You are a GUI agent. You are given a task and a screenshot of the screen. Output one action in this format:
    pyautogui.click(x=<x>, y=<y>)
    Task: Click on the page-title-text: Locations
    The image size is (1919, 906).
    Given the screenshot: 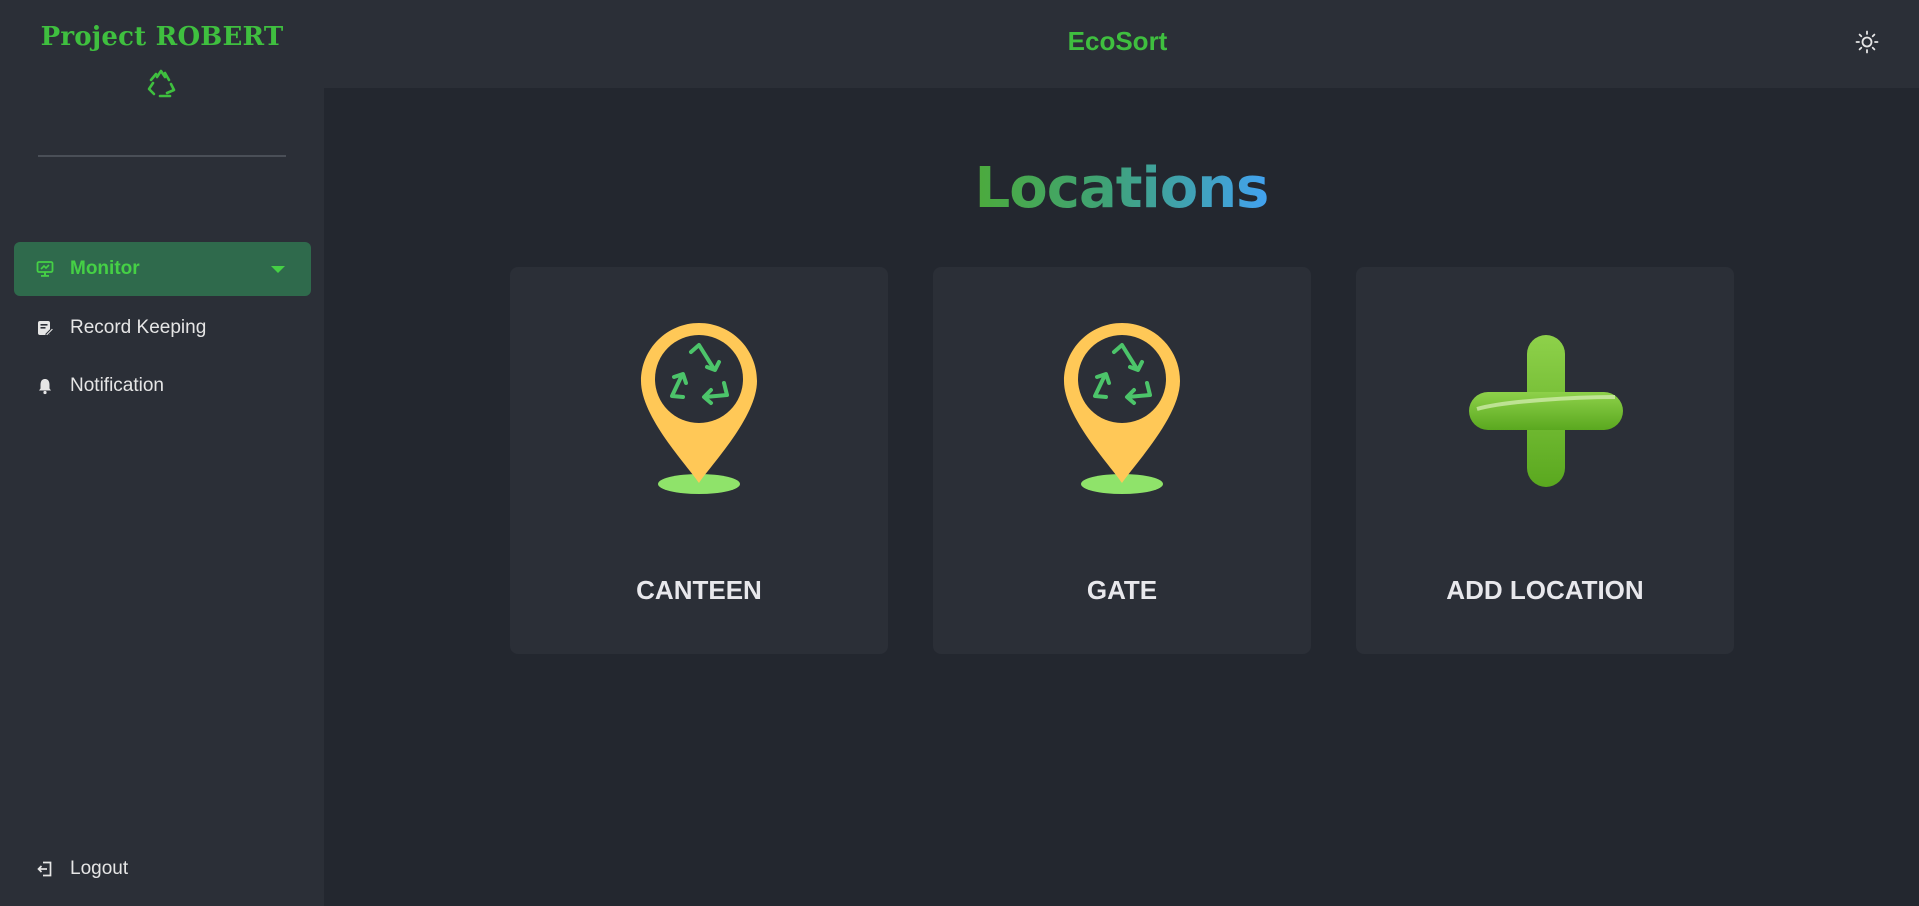 What is the action you would take?
    pyautogui.click(x=1122, y=188)
    